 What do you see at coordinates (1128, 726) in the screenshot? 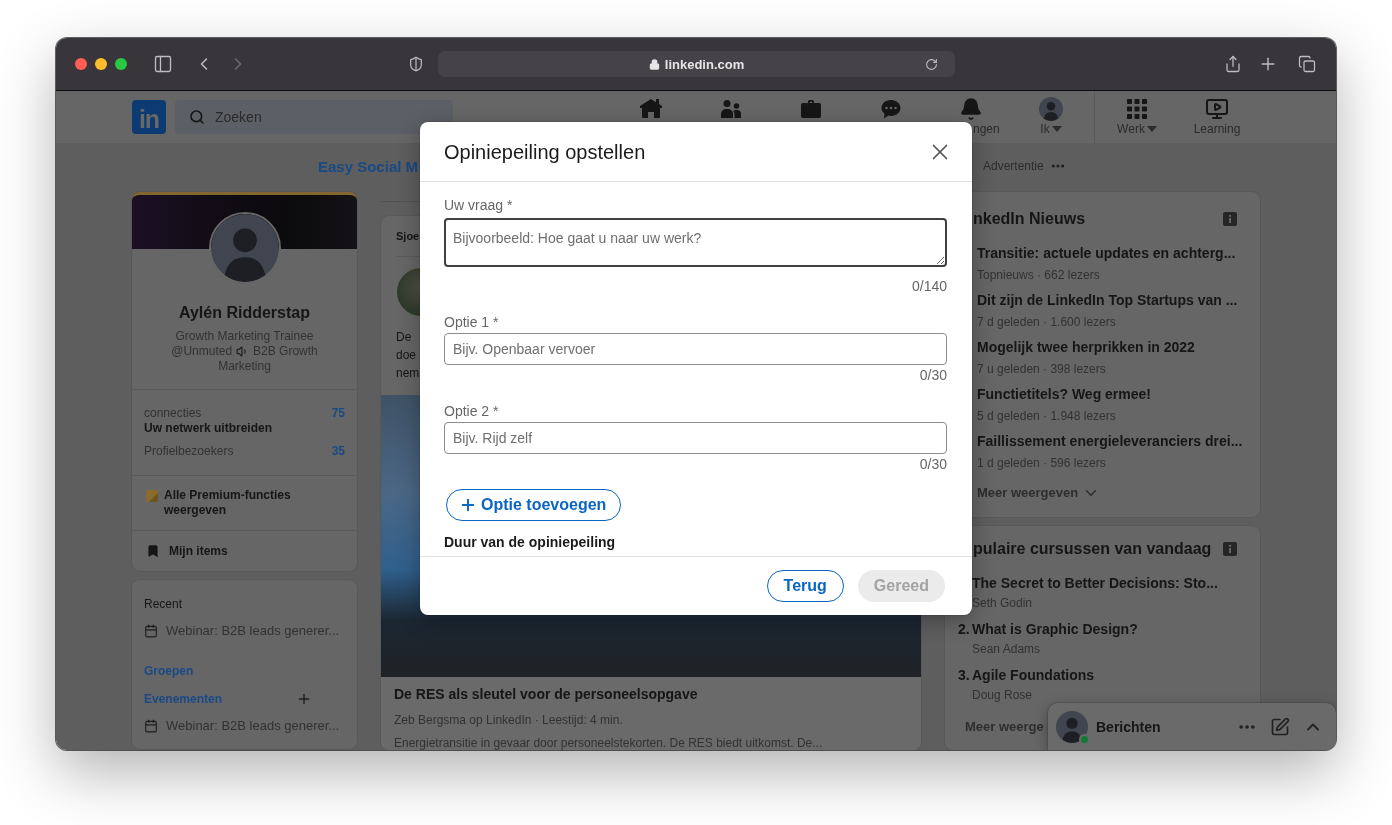
I see `messaging-title: Berichten` at bounding box center [1128, 726].